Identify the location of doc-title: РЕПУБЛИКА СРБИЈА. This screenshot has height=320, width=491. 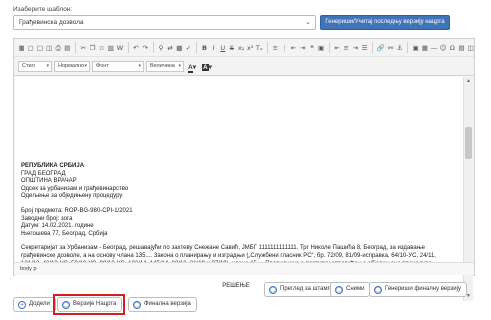
(53, 166).